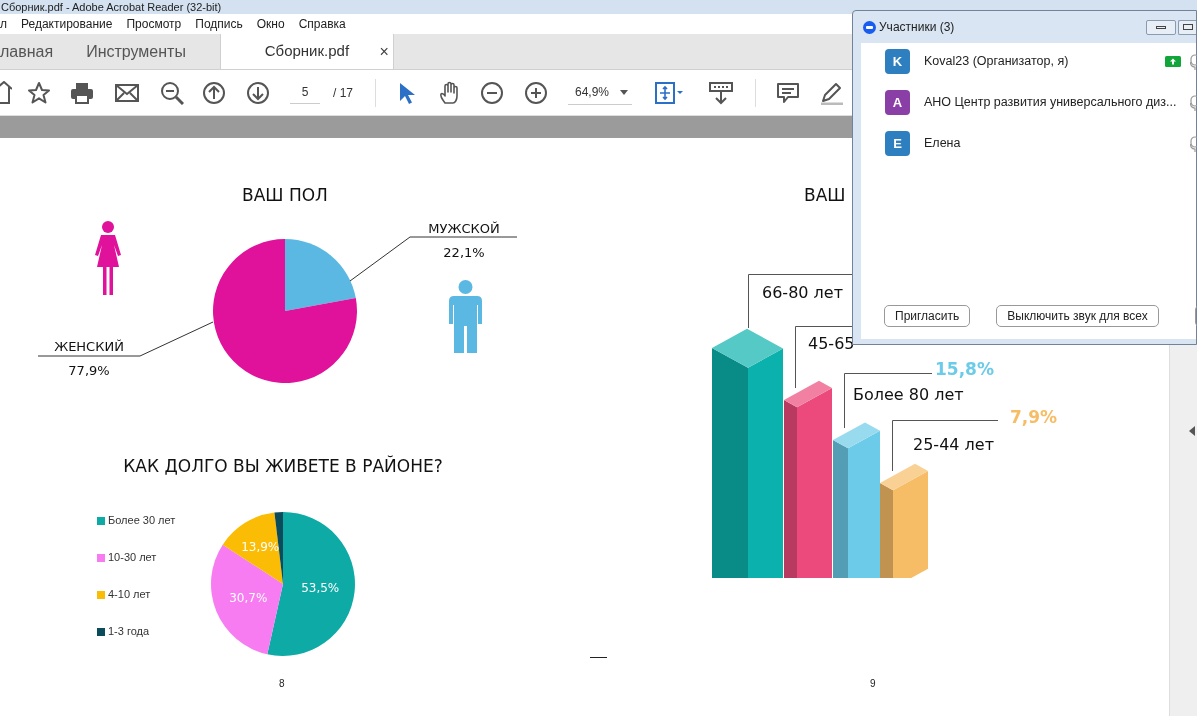 This screenshot has height=716, width=1197. What do you see at coordinates (306, 51) in the screenshot?
I see `document-tab: Сборник.pdf ×` at bounding box center [306, 51].